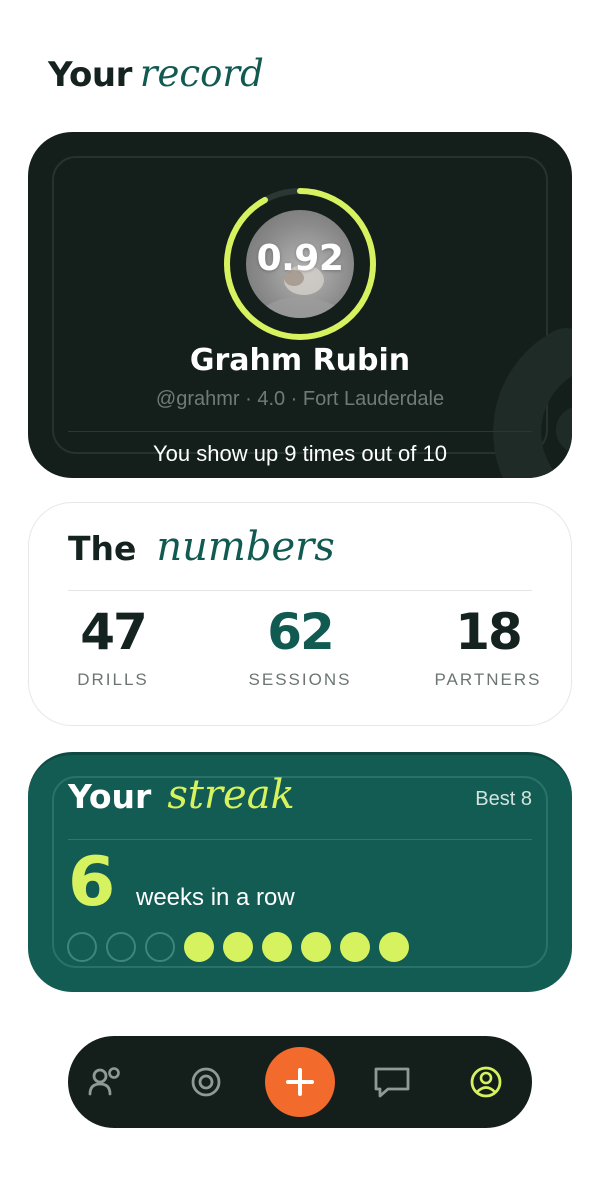 The height and width of the screenshot is (1179, 600). Describe the element at coordinates (102, 548) in the screenshot. I see `numbers-title-plain: The` at that location.